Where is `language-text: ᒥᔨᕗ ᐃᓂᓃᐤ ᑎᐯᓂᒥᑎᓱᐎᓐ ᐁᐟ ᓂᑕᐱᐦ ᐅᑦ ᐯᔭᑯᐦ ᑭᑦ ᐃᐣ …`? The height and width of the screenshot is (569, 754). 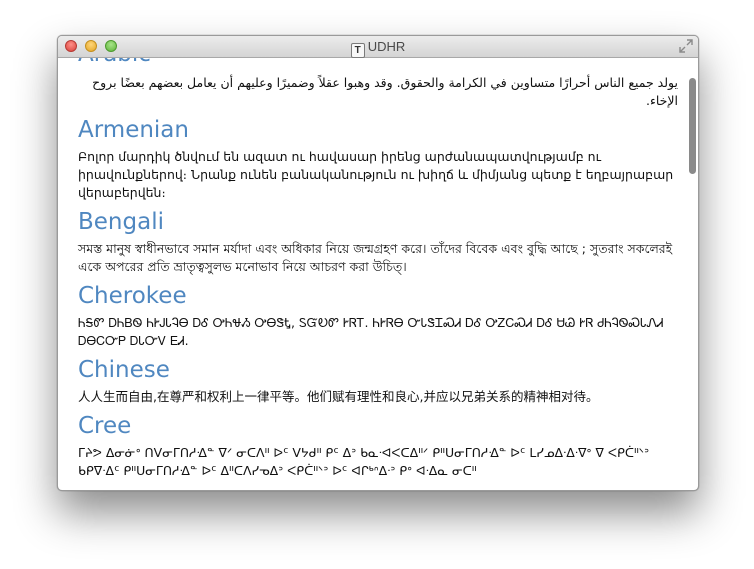
language-text: ᒥᔨᕗ ᐃᓂᓃᐤ ᑎᐯᓂᒥᑎᓱᐎᓐ ᐁᐟ ᓂᑕᐱᐦ ᐅᑦ ᐯᔭᑯᐦ ᑭᑦ ᐃᐣ … is located at coordinates (363, 461).